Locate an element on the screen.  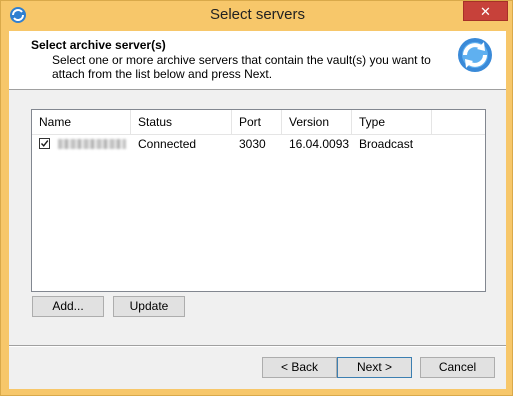
checkmark-icon is located at coordinates (44, 143).